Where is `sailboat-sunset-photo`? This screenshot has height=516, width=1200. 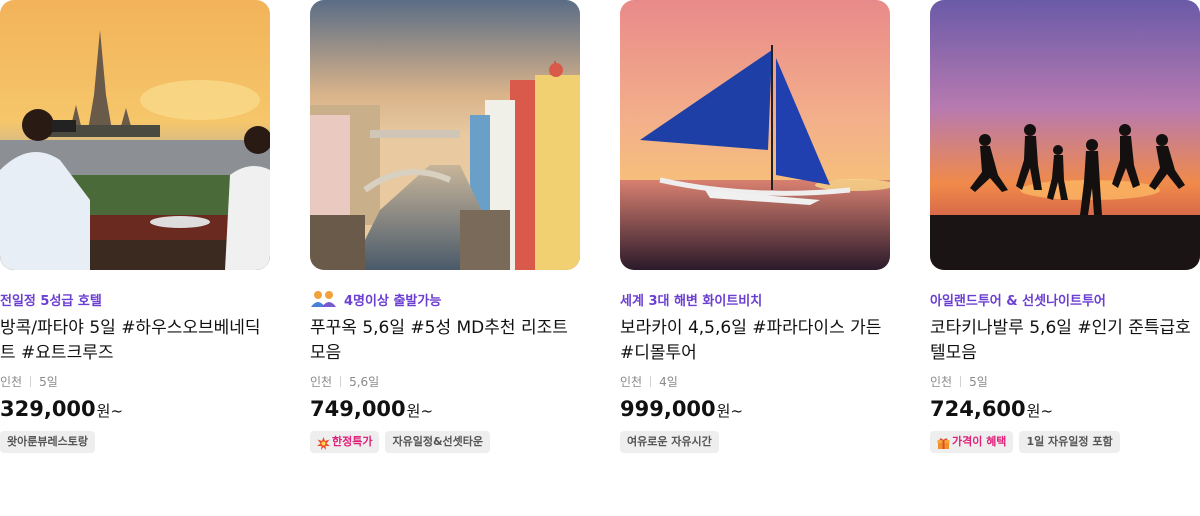 sailboat-sunset-photo is located at coordinates (755, 135).